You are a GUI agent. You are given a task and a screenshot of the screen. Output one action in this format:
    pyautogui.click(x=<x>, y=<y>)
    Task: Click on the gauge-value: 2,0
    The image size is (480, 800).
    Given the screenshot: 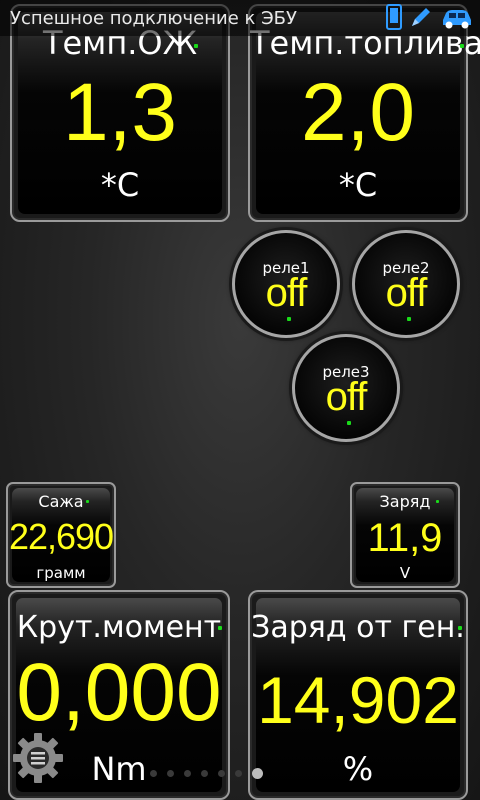 What is the action you would take?
    pyautogui.click(x=358, y=112)
    